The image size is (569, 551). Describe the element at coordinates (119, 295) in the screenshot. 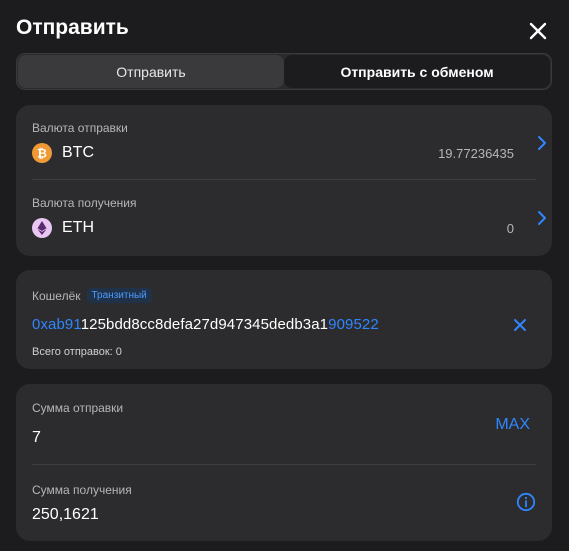

I see `transit-badge: Транзитный` at that location.